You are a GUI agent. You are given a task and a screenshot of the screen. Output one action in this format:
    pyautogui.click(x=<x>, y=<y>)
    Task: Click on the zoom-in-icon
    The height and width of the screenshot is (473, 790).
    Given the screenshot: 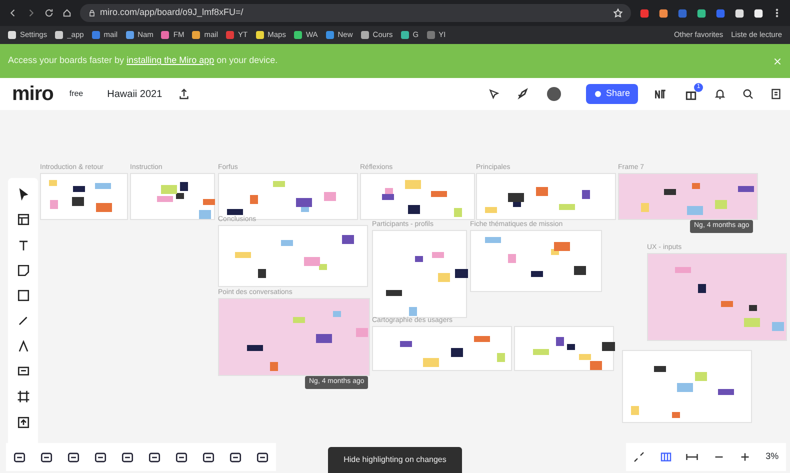 What is the action you would take?
    pyautogui.click(x=745, y=457)
    